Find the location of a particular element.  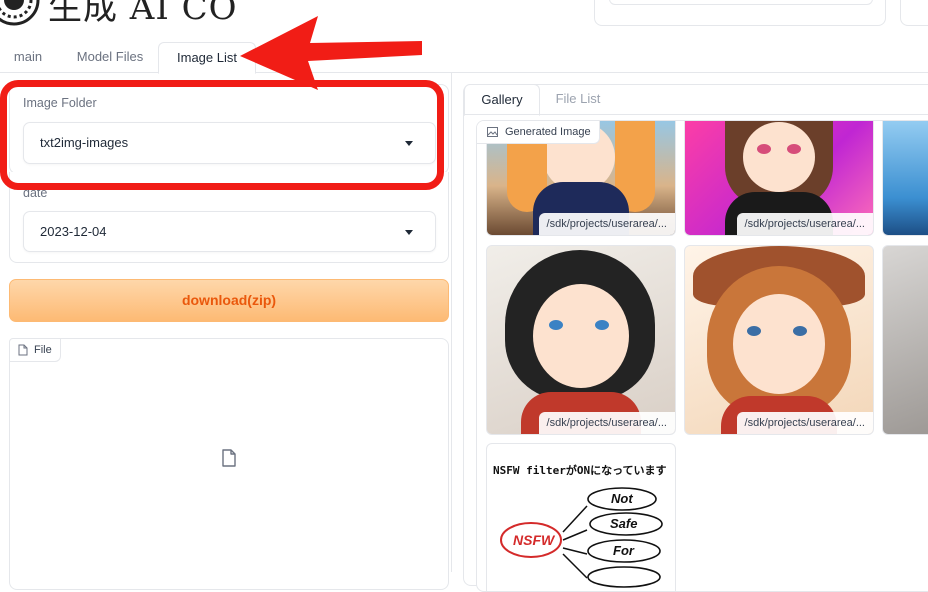

column-divider is located at coordinates (451, 322).